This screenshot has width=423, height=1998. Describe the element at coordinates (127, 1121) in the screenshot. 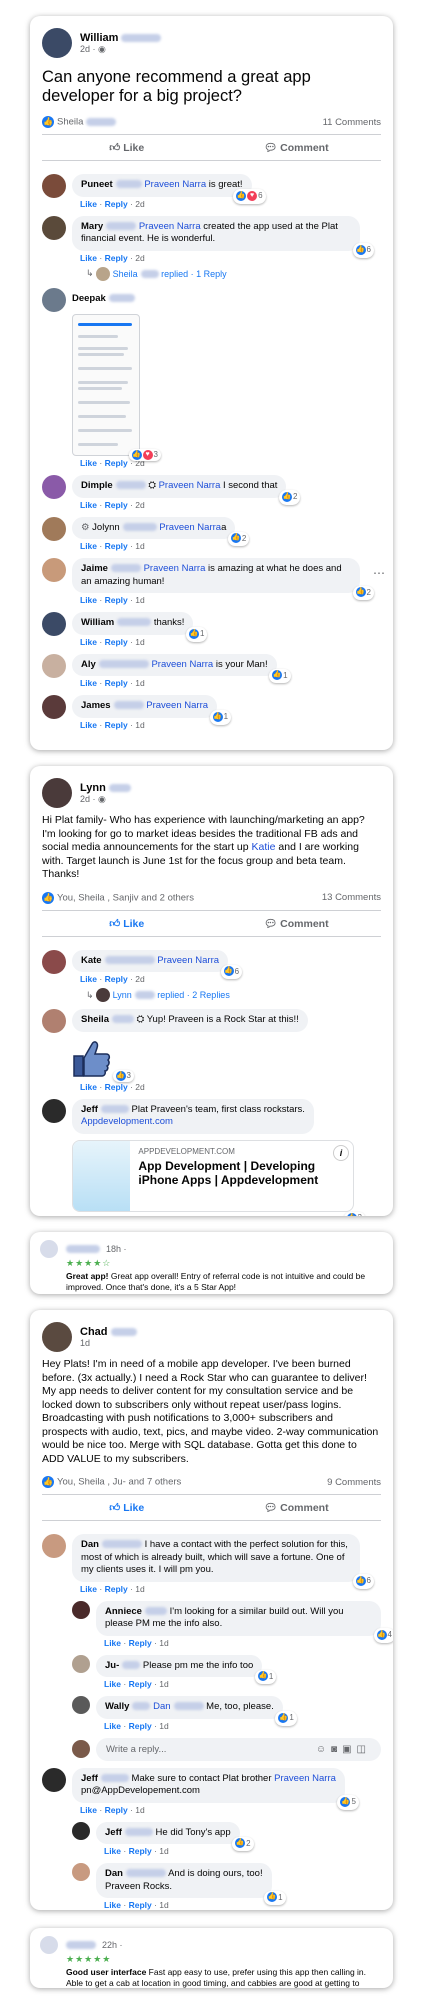

I see `link-text: Appdevelopment.com` at that location.